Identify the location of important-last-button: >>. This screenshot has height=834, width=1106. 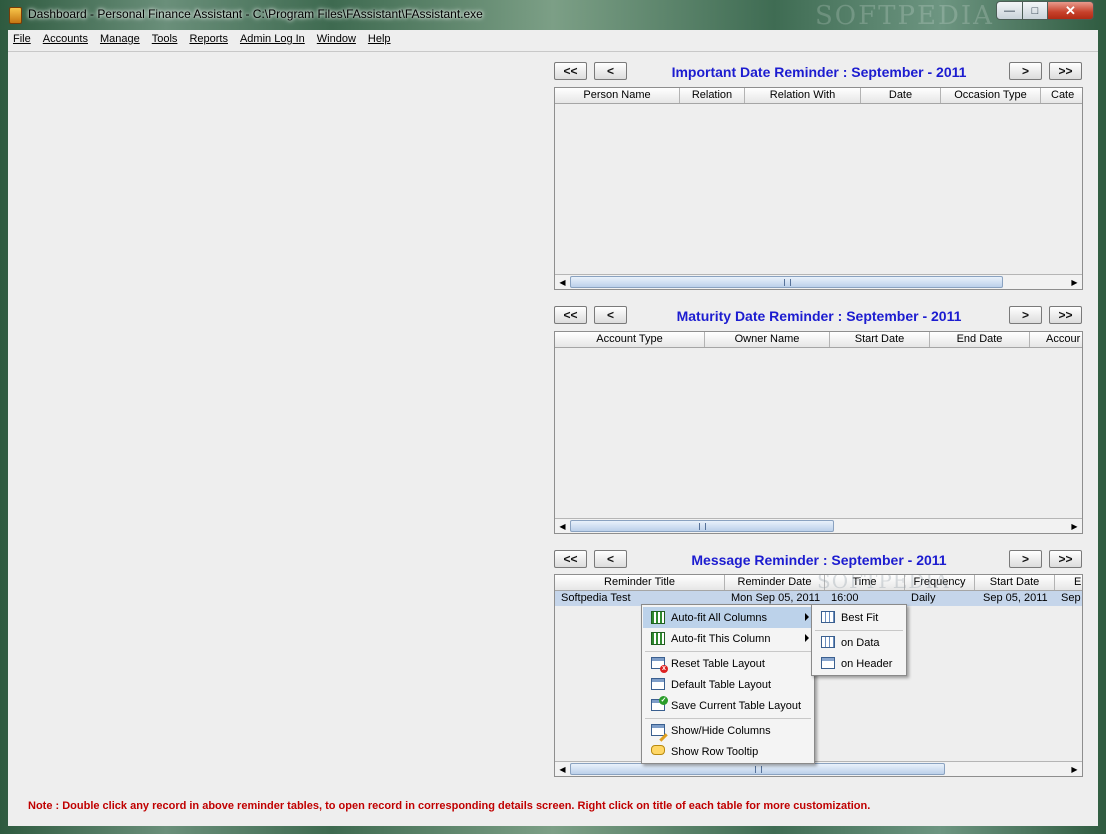
(1065, 71).